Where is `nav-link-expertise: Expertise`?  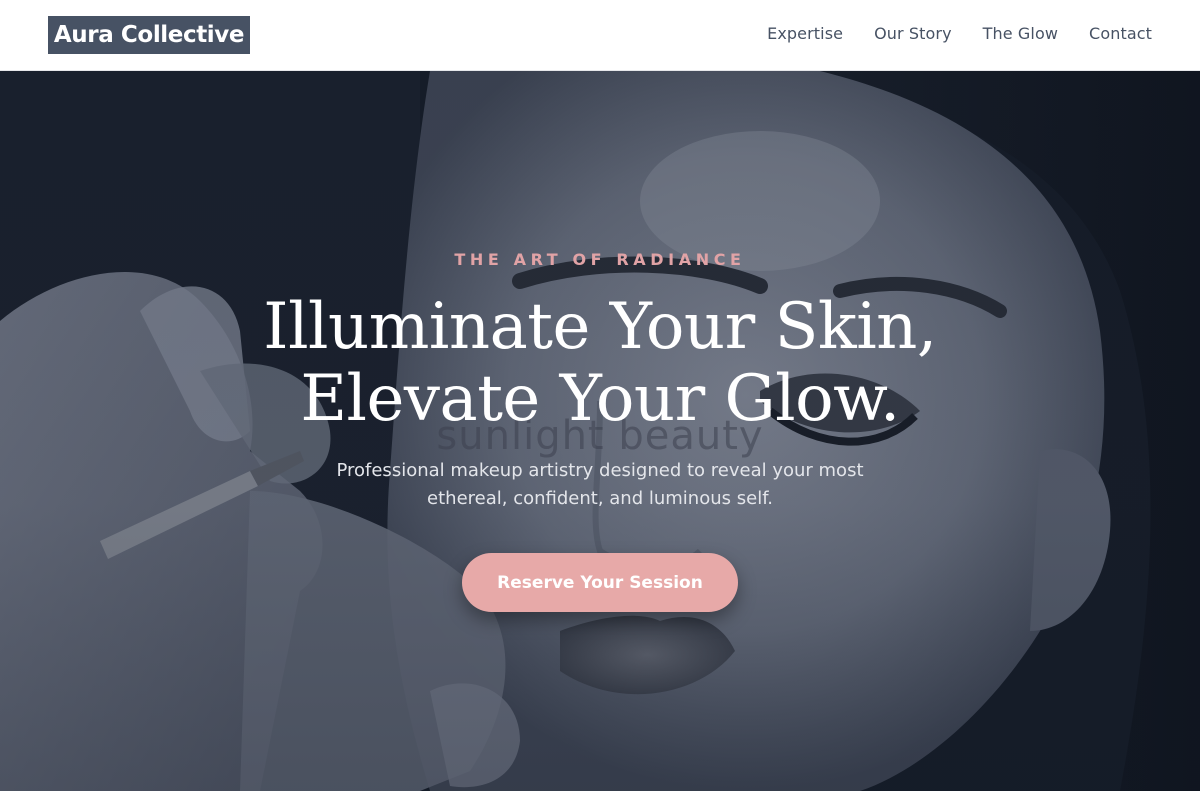 nav-link-expertise: Expertise is located at coordinates (805, 34).